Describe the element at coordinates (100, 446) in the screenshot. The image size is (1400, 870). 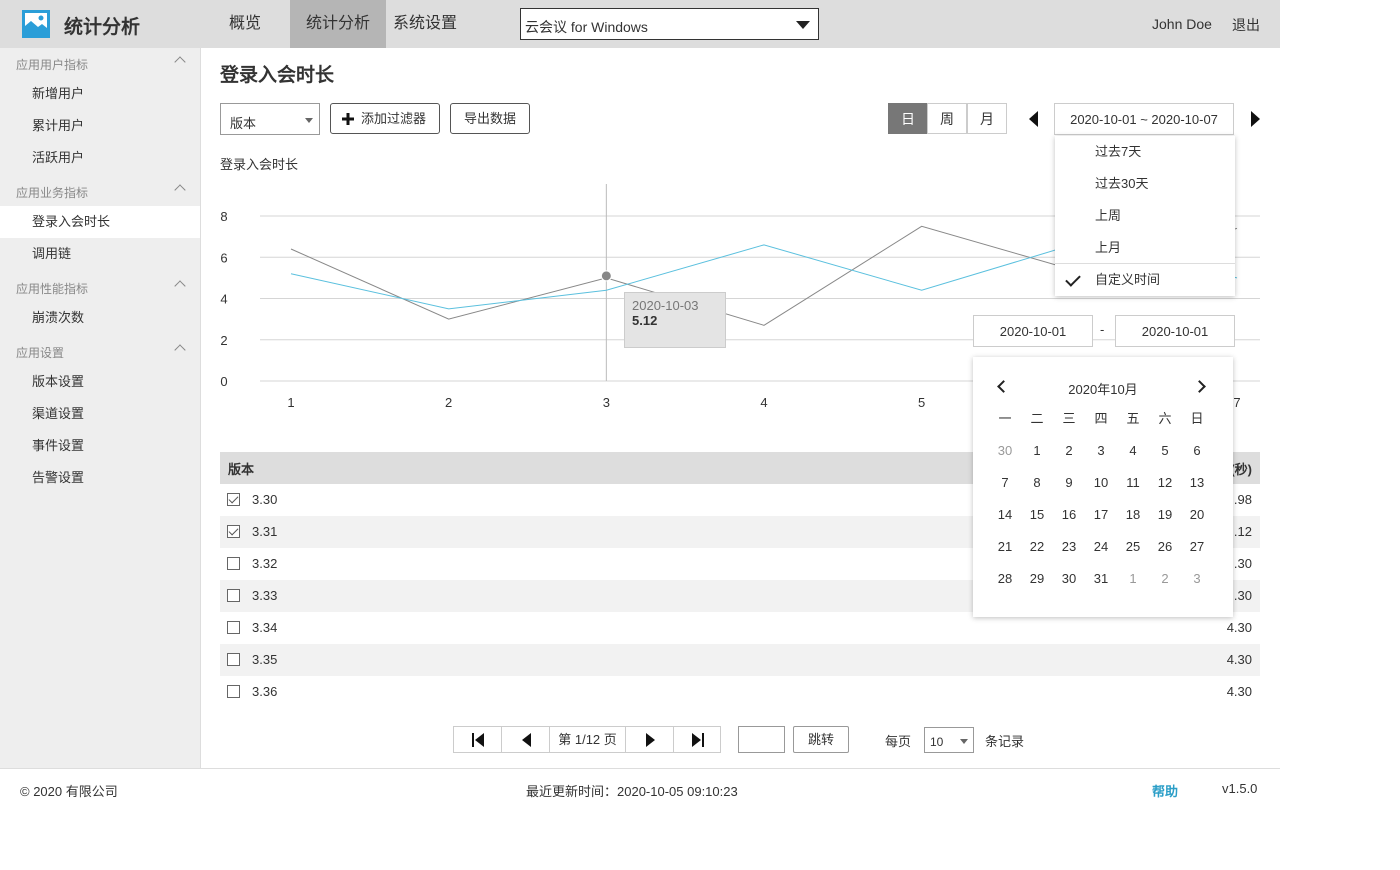
I see `sidebar-item-event-settings: 事件设置` at that location.